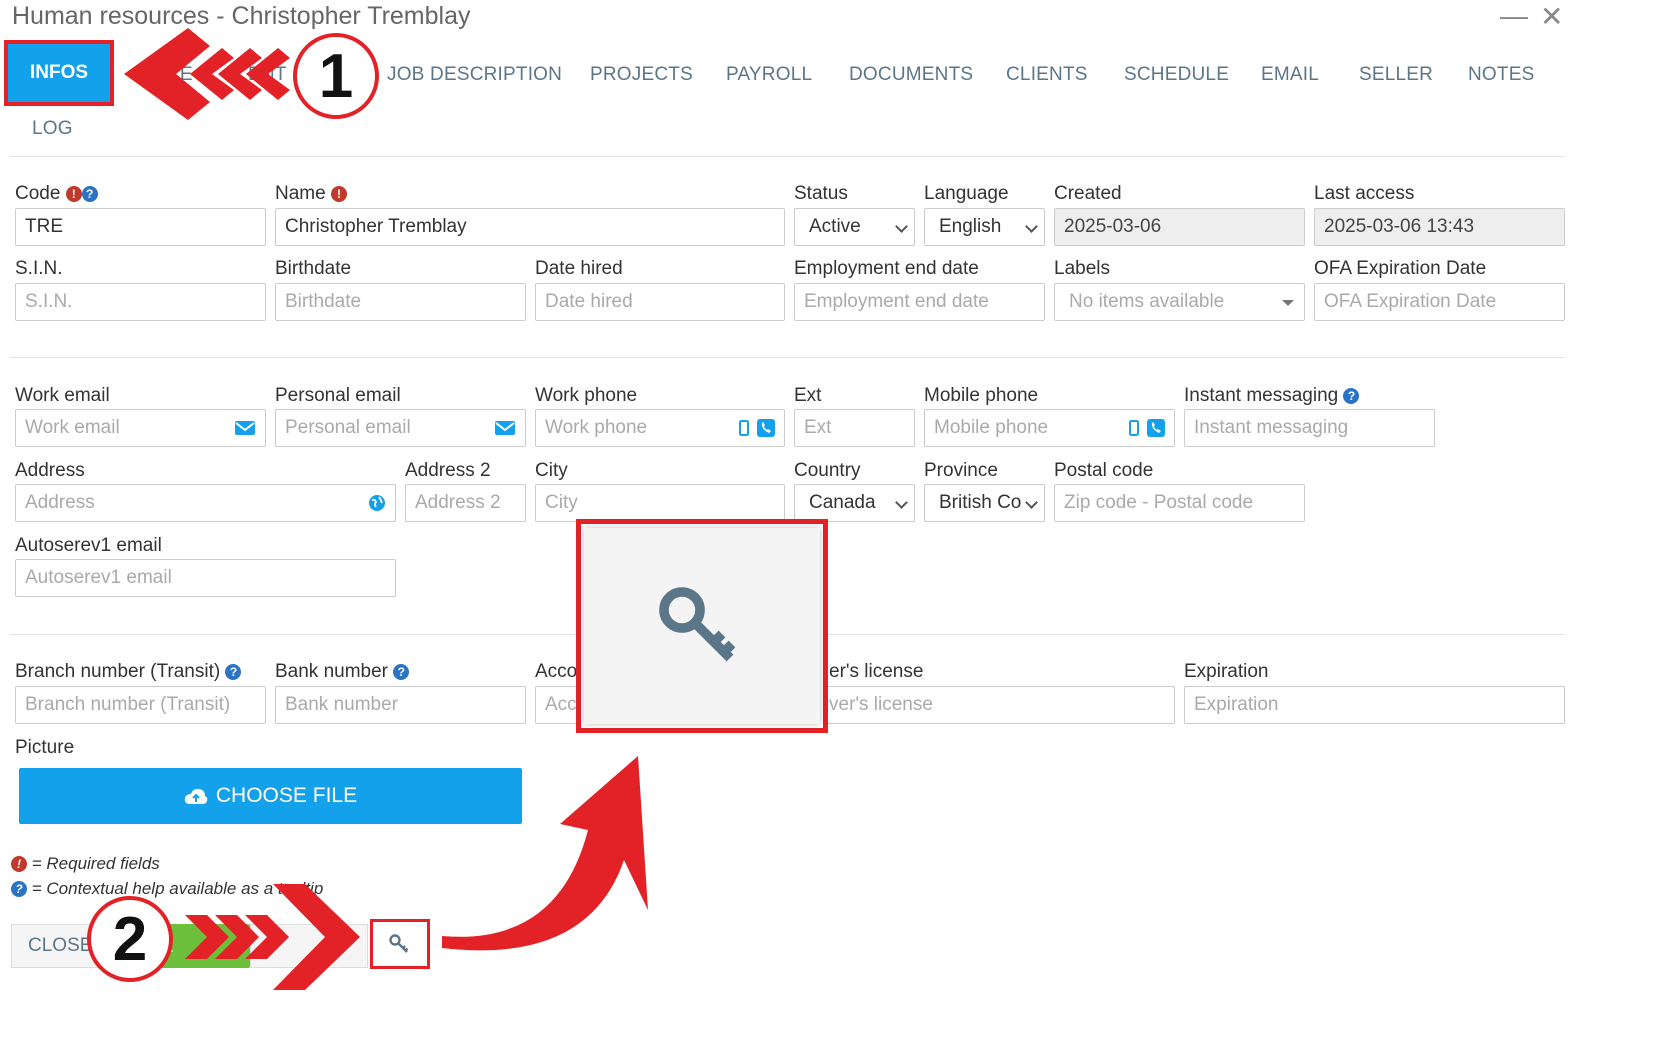 This screenshot has width=1667, height=1059. What do you see at coordinates (1179, 302) in the screenshot?
I see `labels-select: No items available` at bounding box center [1179, 302].